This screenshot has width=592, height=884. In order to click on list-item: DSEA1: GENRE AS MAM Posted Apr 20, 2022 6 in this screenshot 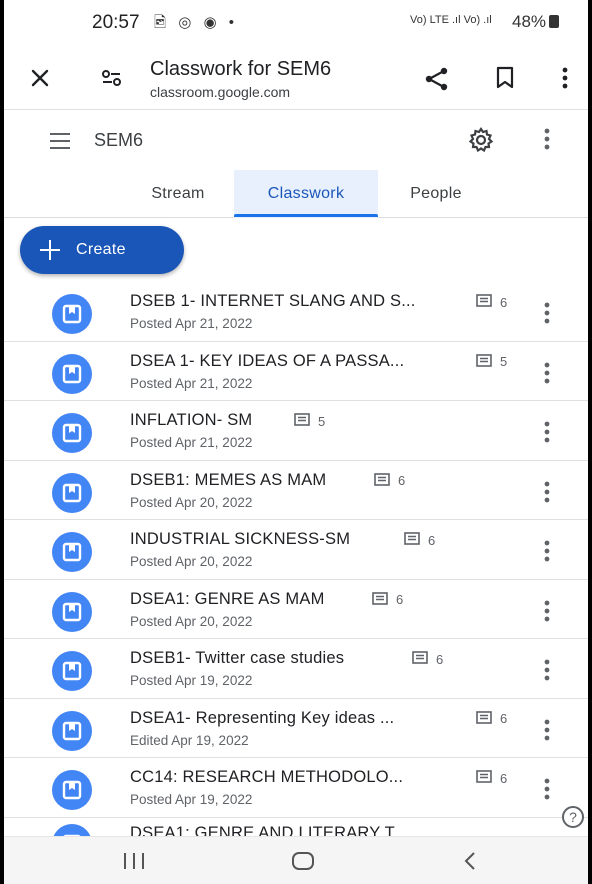, I will do `click(296, 609)`.